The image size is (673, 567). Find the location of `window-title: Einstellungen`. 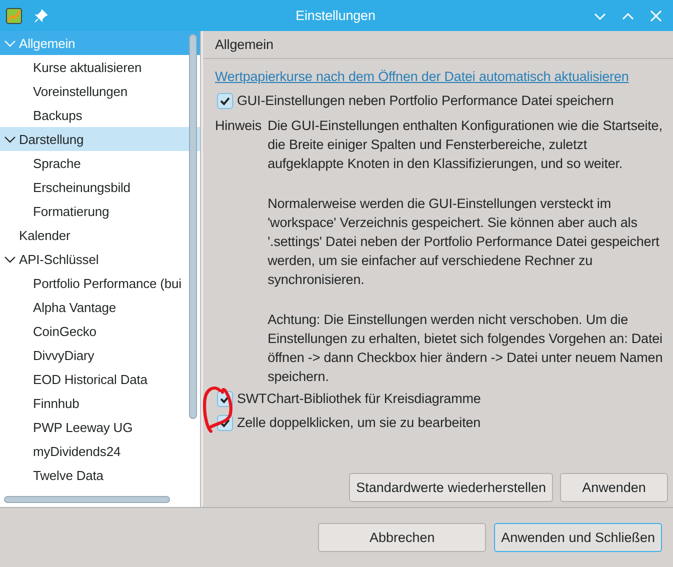

window-title: Einstellungen is located at coordinates (335, 15).